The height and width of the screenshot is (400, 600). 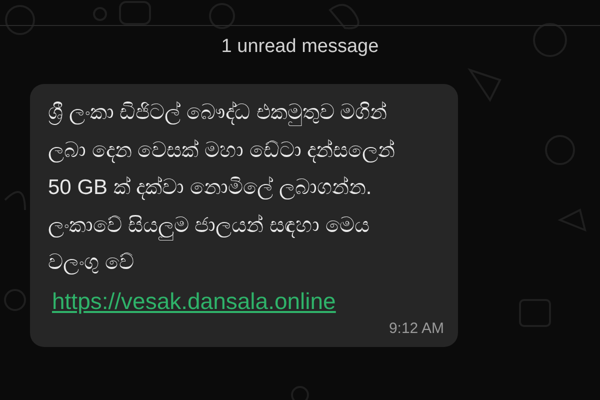 What do you see at coordinates (194, 301) in the screenshot?
I see `message-link: https://vesak.dansala.online` at bounding box center [194, 301].